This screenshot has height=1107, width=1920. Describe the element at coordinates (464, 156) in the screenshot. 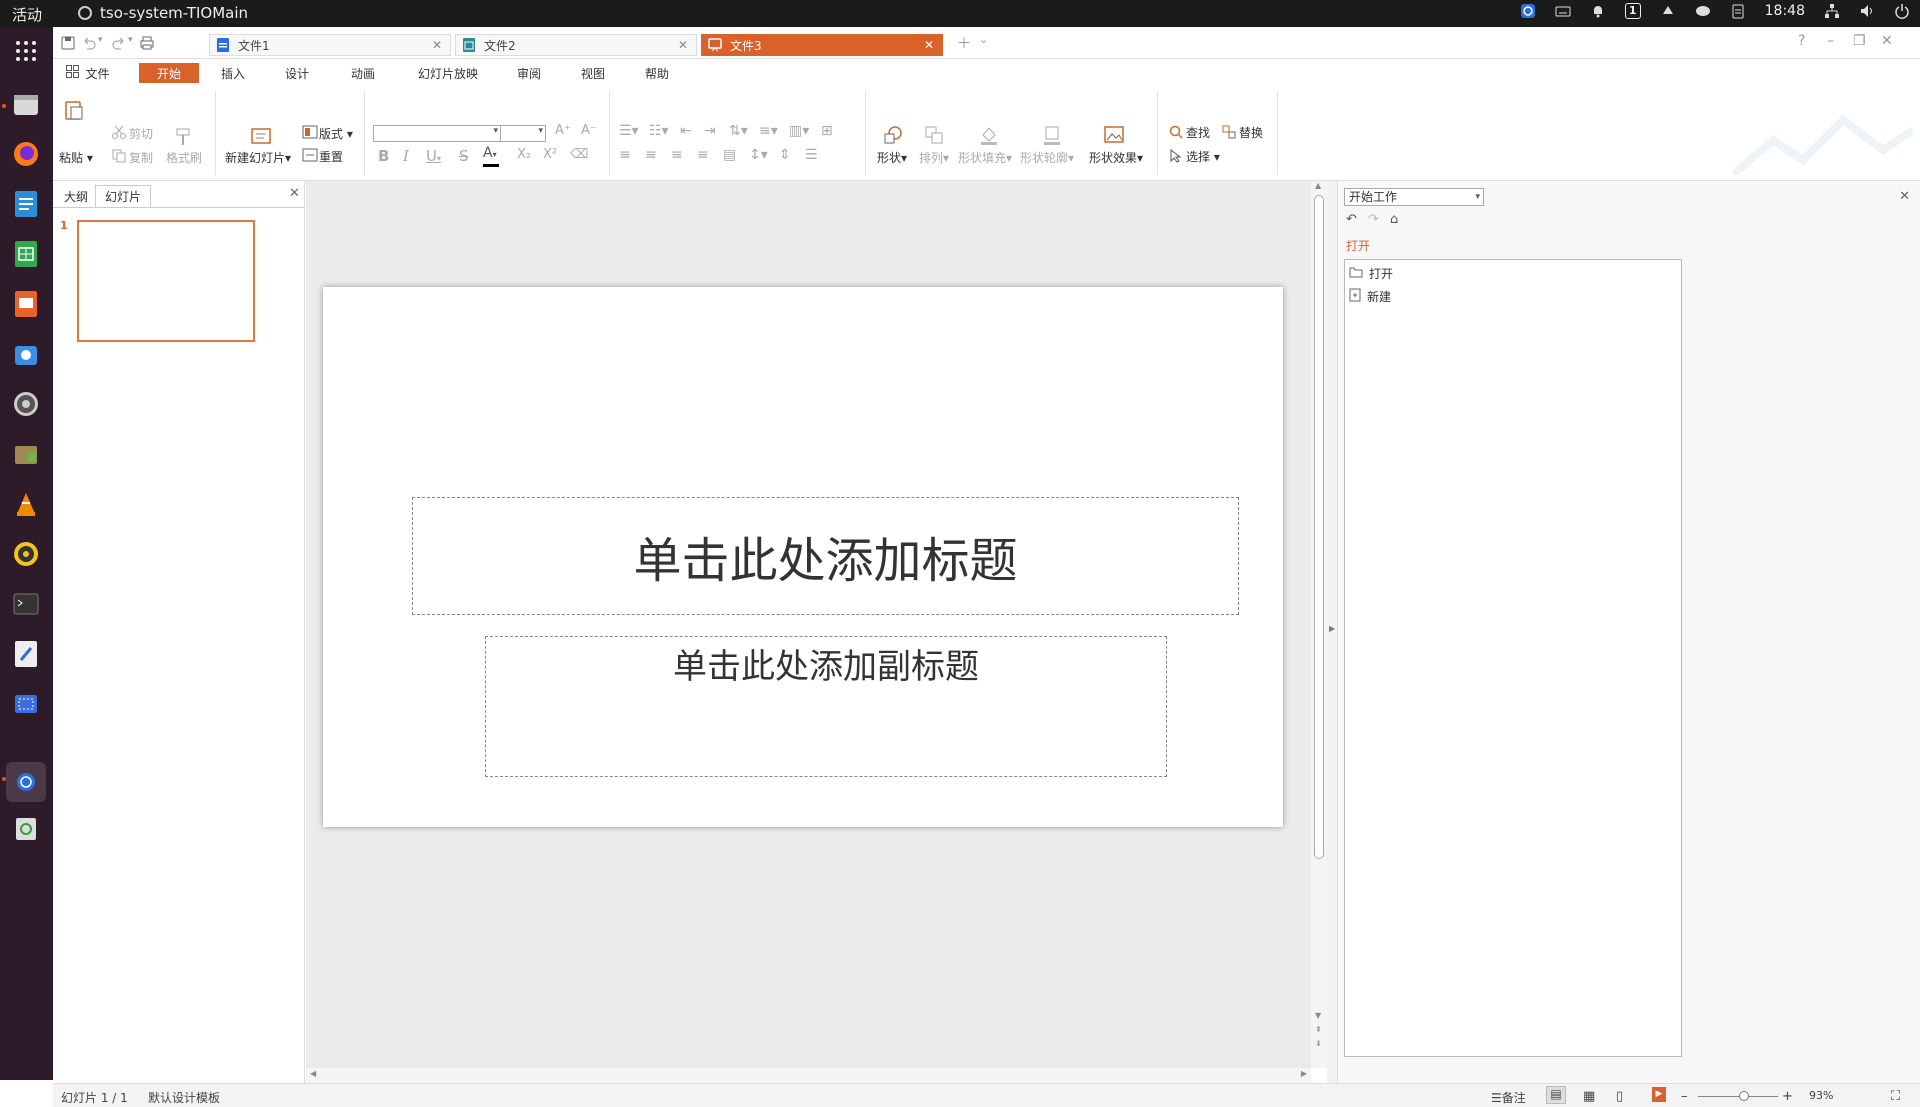

I see `strikethrough-icon: S` at that location.